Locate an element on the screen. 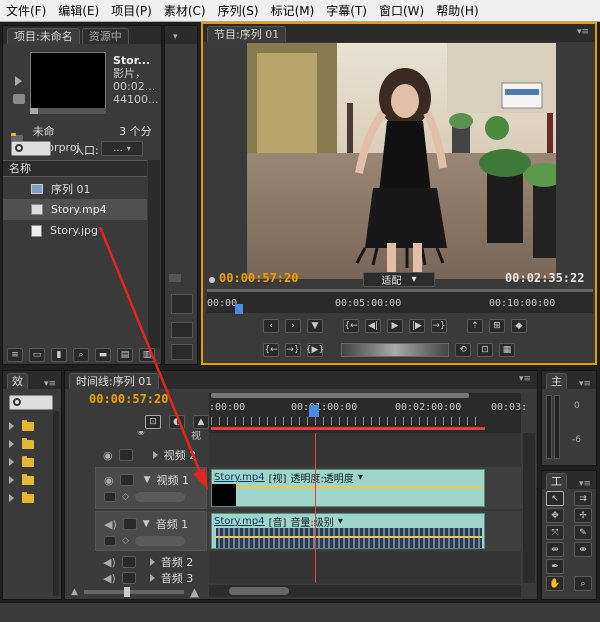  snap-icon: ⊡ is located at coordinates (153, 422).